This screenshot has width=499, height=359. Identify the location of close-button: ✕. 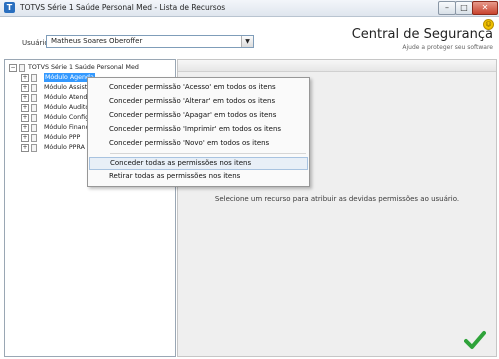
(485, 8).